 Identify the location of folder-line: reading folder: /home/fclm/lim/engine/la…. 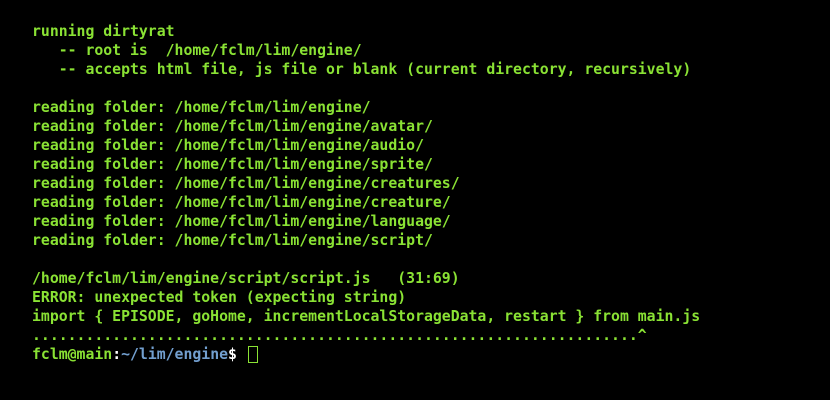
(241, 221).